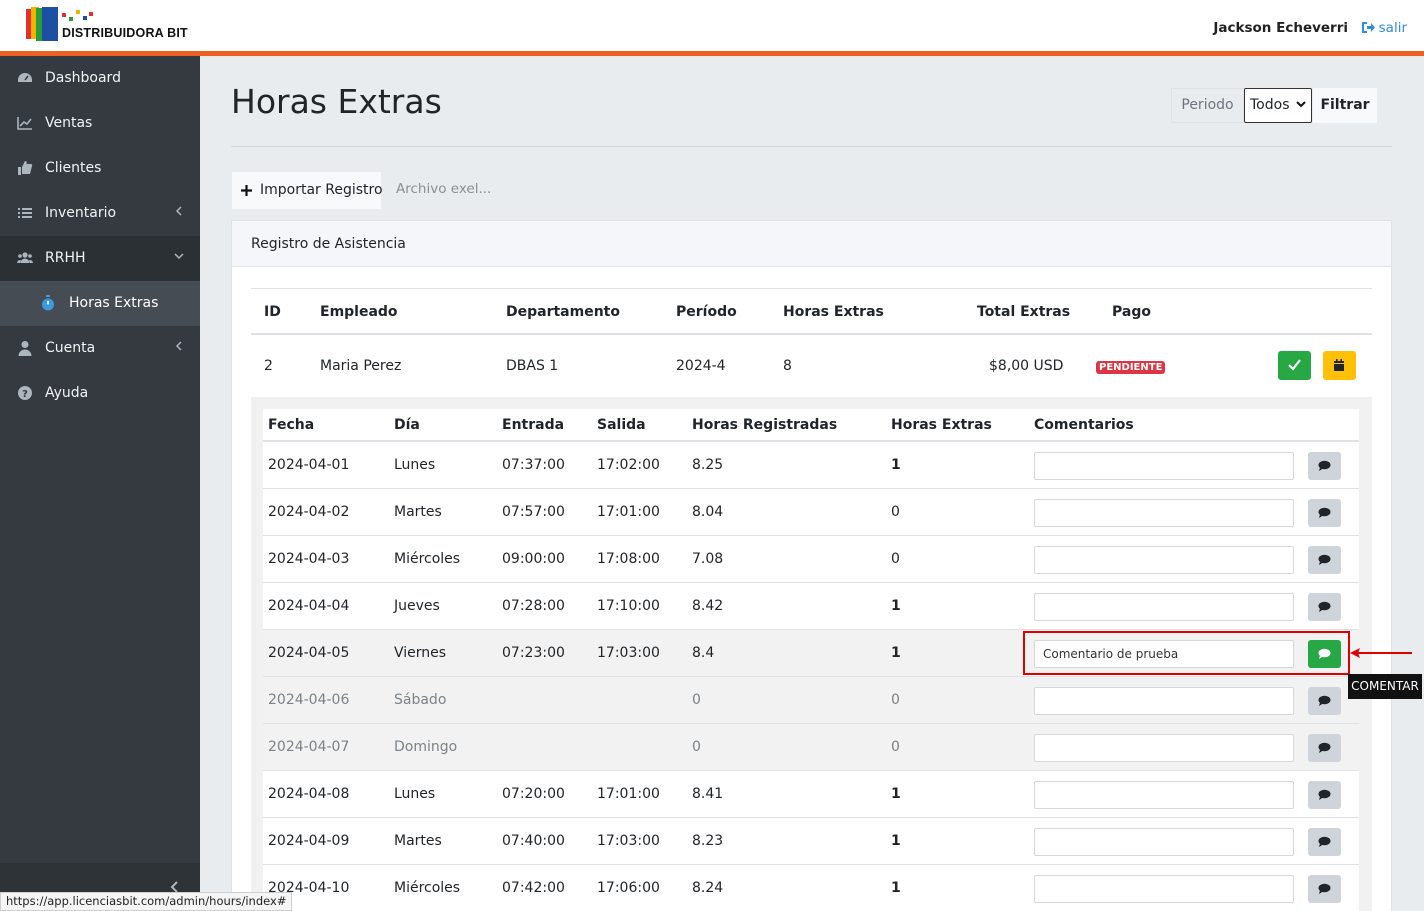  I want to click on list-icon, so click(25, 213).